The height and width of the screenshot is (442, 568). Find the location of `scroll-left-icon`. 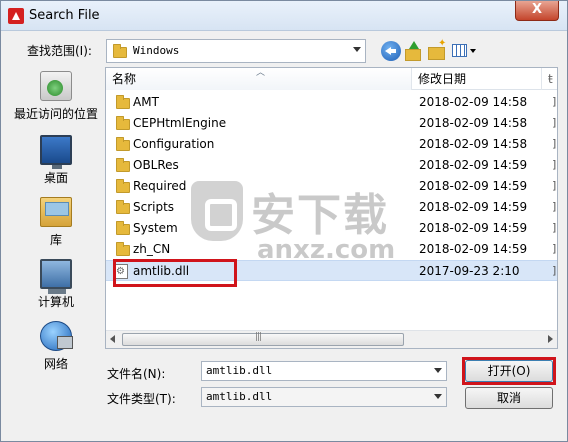

scroll-left-icon is located at coordinates (112, 339).